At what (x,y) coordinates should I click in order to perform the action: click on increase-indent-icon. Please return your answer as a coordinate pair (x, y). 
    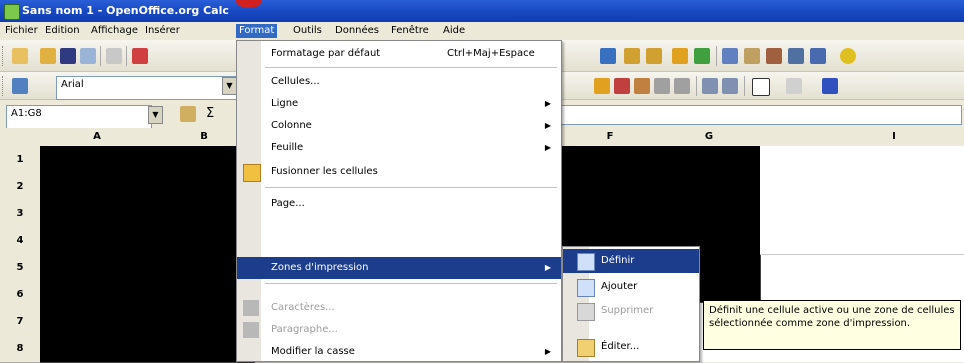
    Looking at the image, I should click on (730, 86).